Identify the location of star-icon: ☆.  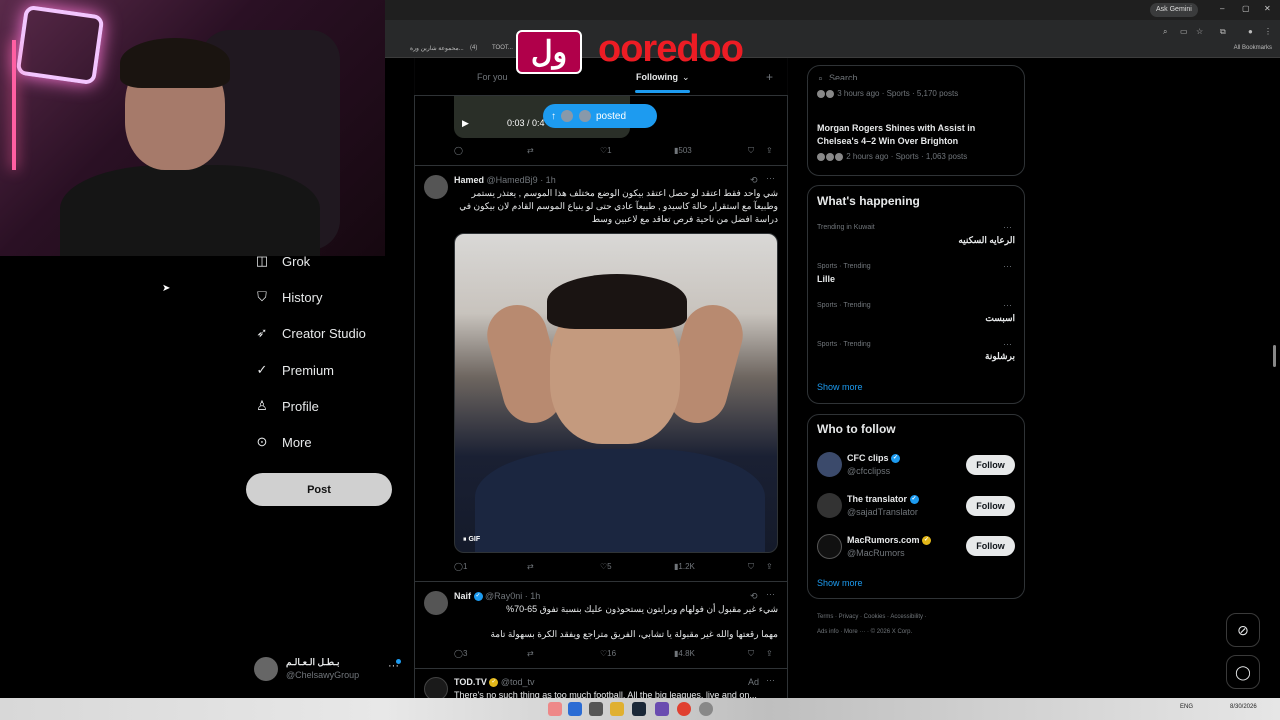
(1199, 31).